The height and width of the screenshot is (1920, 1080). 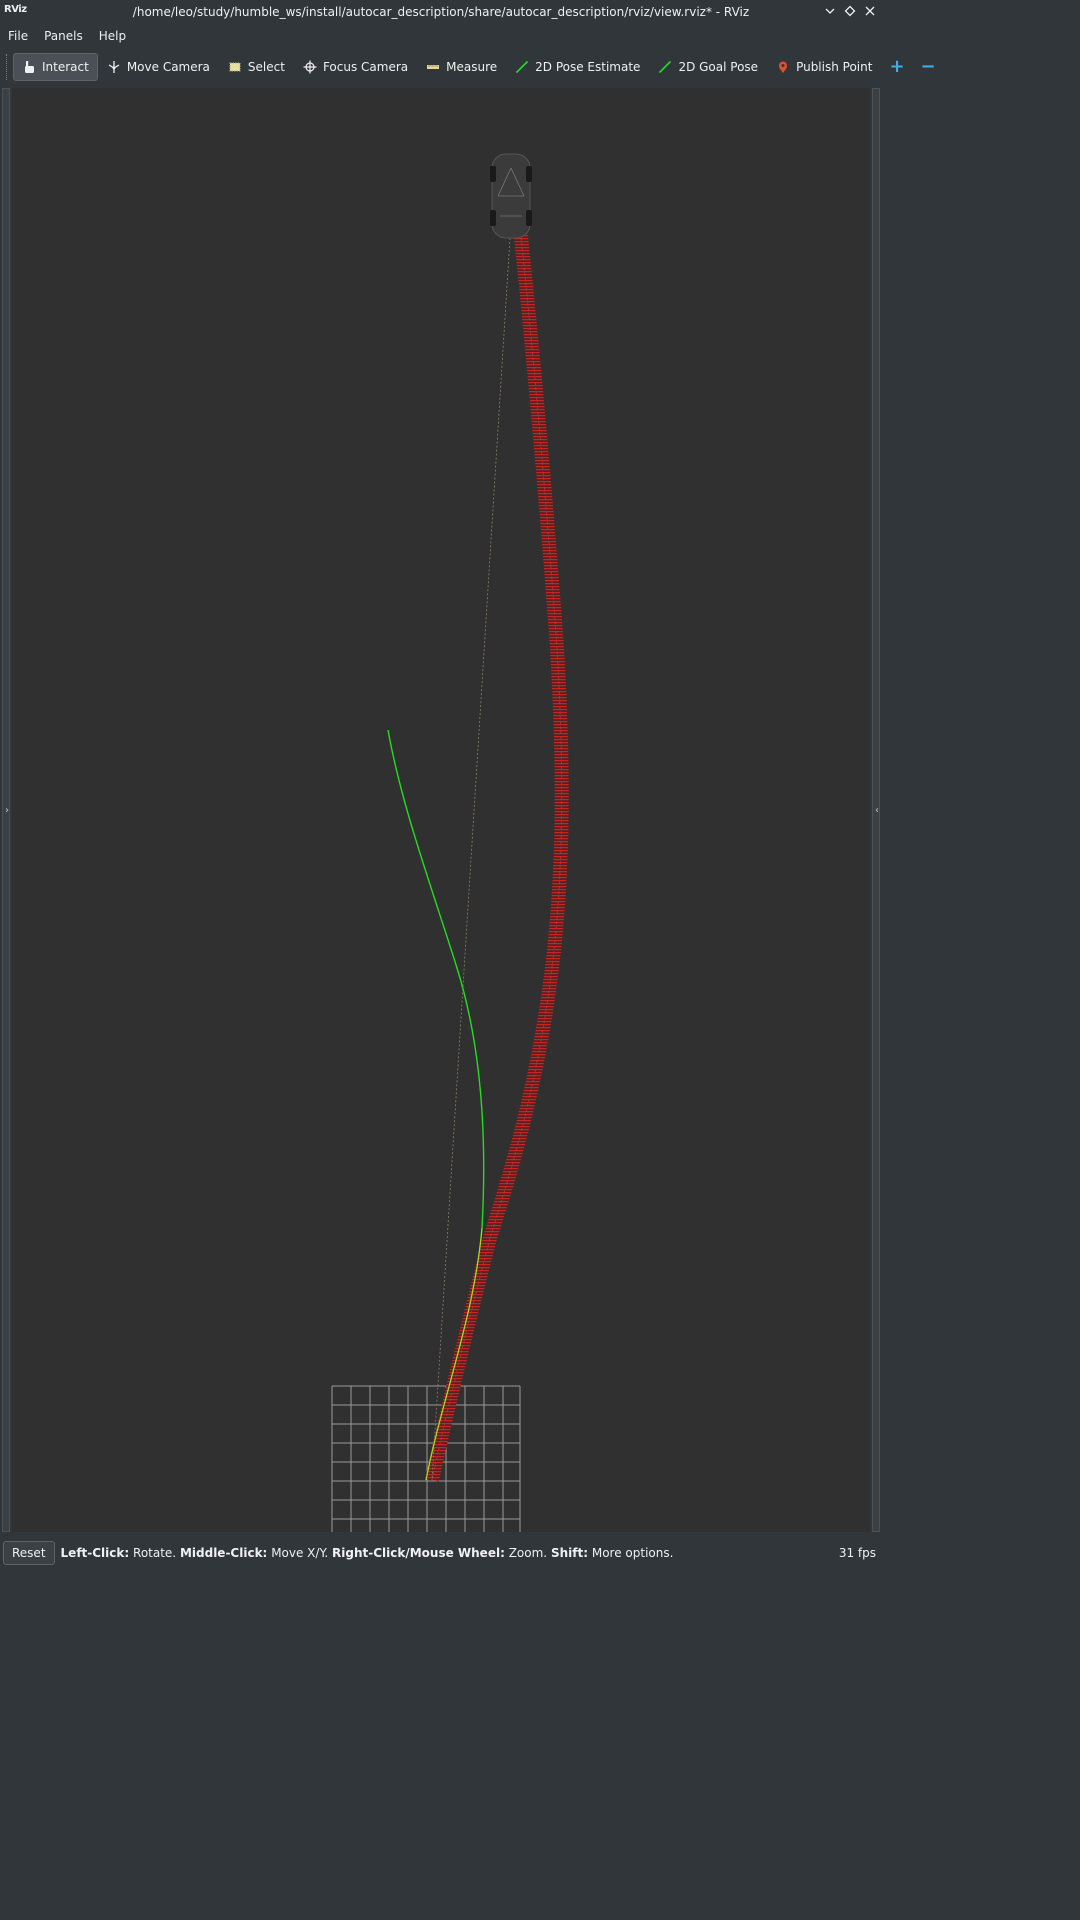 I want to click on move-camera-tool-button: Move Camera, so click(x=158, y=67).